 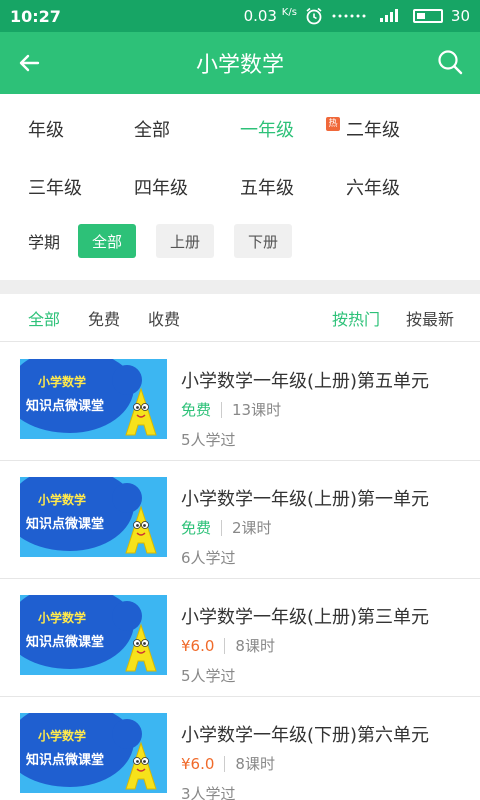 What do you see at coordinates (314, 16) in the screenshot?
I see `alarm-icon` at bounding box center [314, 16].